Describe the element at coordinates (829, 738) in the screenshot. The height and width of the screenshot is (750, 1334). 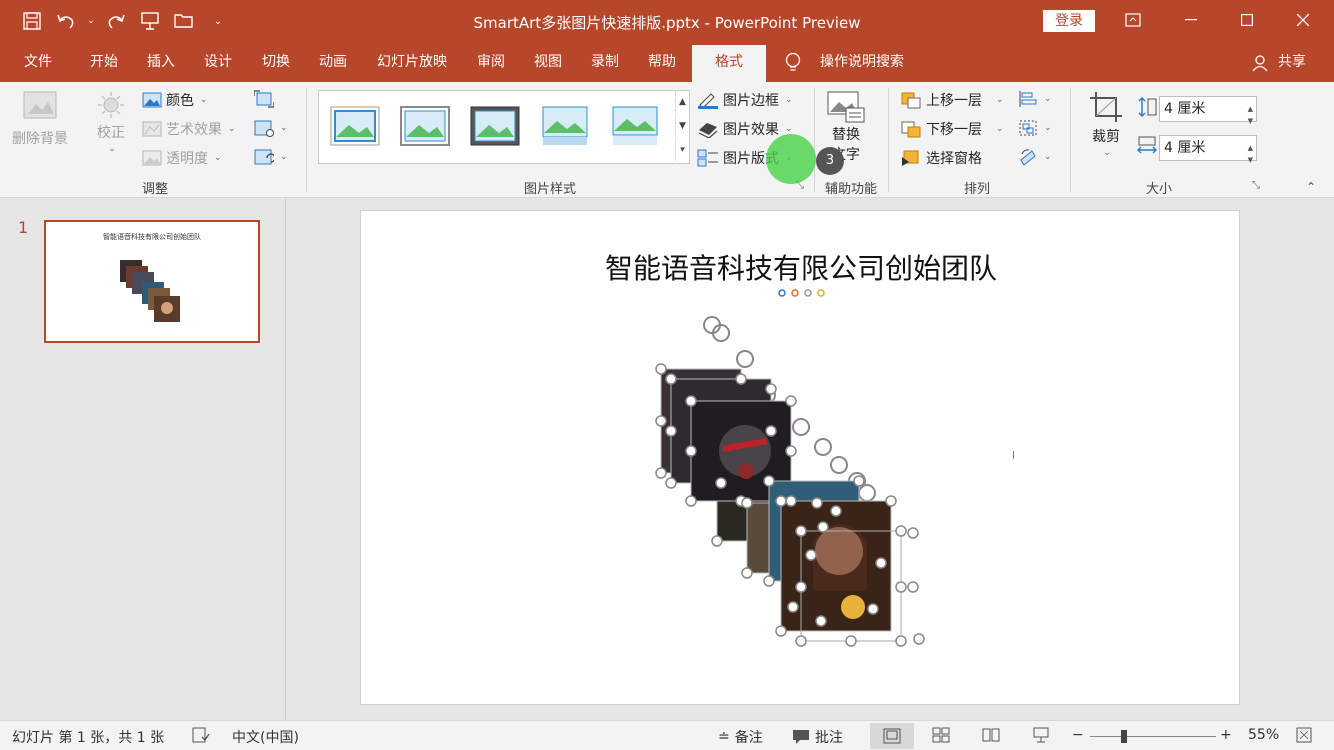
I see `comments-label: 批注` at that location.